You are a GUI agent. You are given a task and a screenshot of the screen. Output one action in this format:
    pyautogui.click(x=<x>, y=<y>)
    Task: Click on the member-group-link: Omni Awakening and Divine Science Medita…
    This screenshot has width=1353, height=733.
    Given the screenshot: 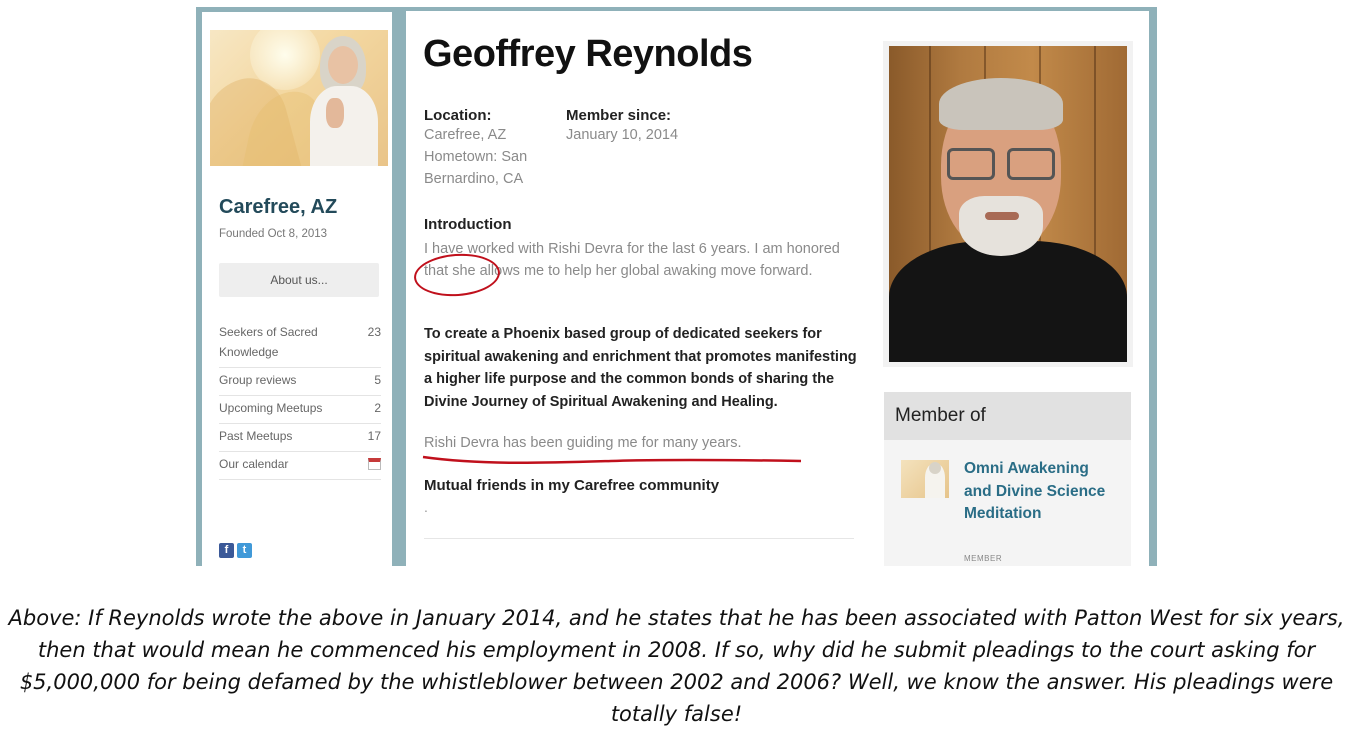 What is the action you would take?
    pyautogui.click(x=1039, y=492)
    